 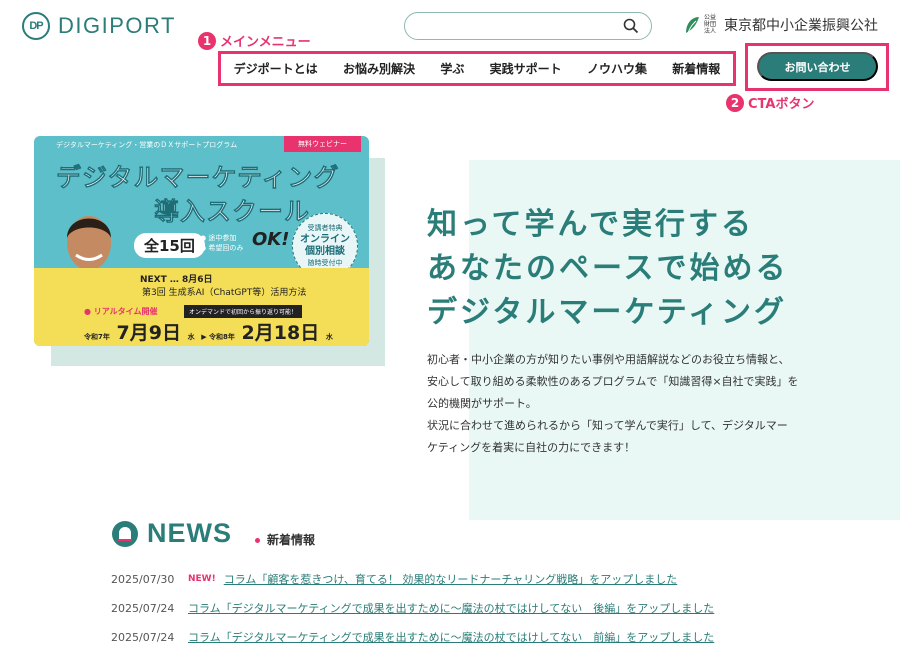 What do you see at coordinates (265, 42) in the screenshot?
I see `annotation-label: メインメニュー` at bounding box center [265, 42].